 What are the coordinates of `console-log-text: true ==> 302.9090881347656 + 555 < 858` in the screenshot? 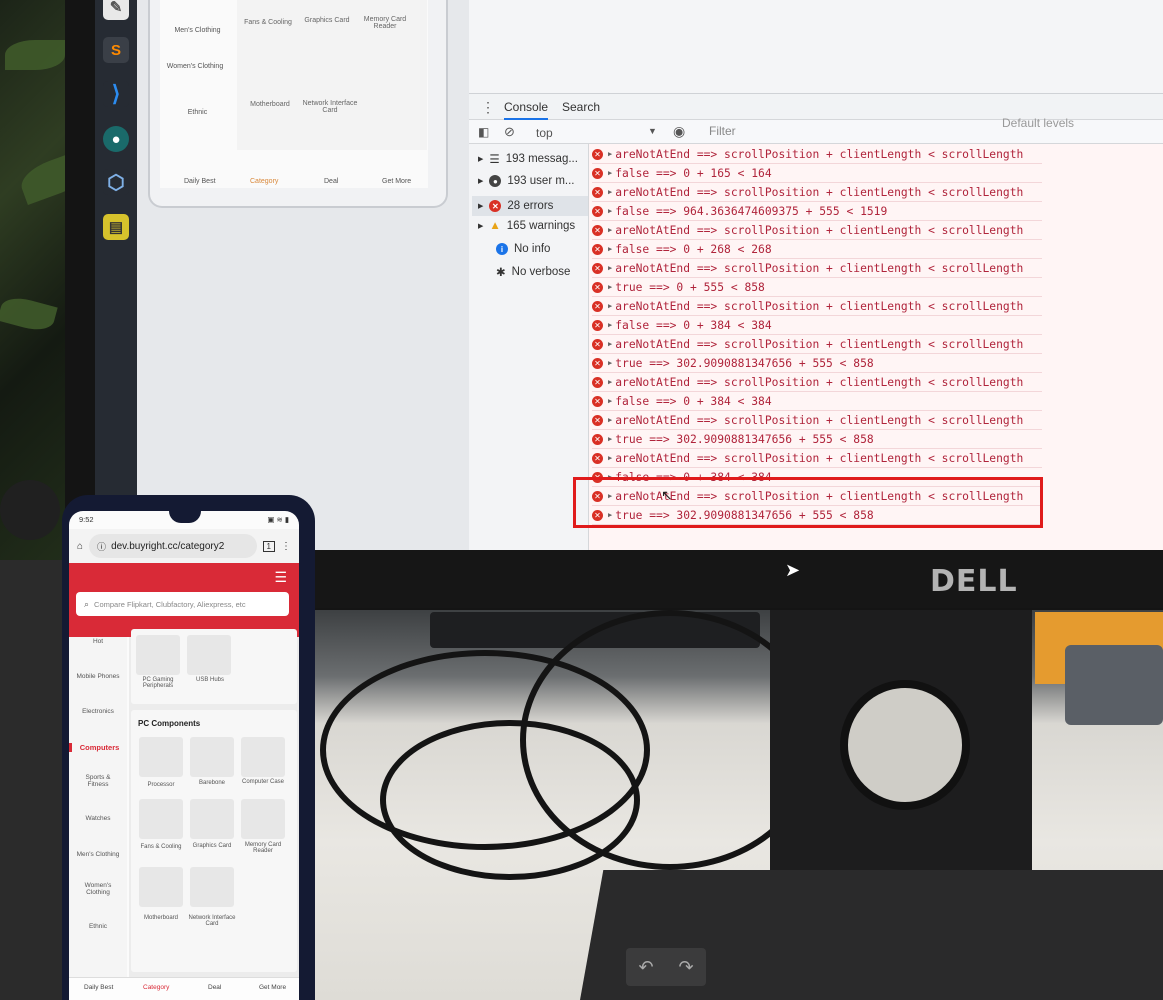 It's located at (744, 439).